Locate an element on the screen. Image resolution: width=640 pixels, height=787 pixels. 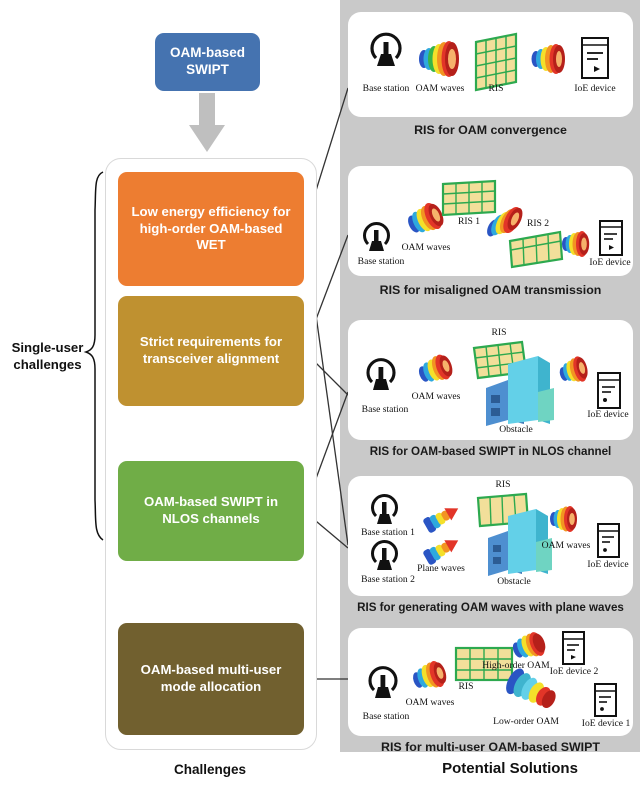
solutions-column-title: Potential Solutions is located at coordinates (510, 768).